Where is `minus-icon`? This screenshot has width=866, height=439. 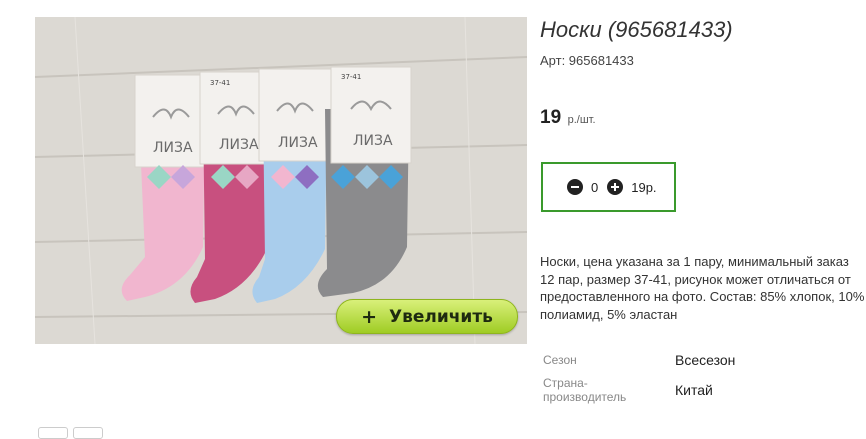 minus-icon is located at coordinates (575, 187).